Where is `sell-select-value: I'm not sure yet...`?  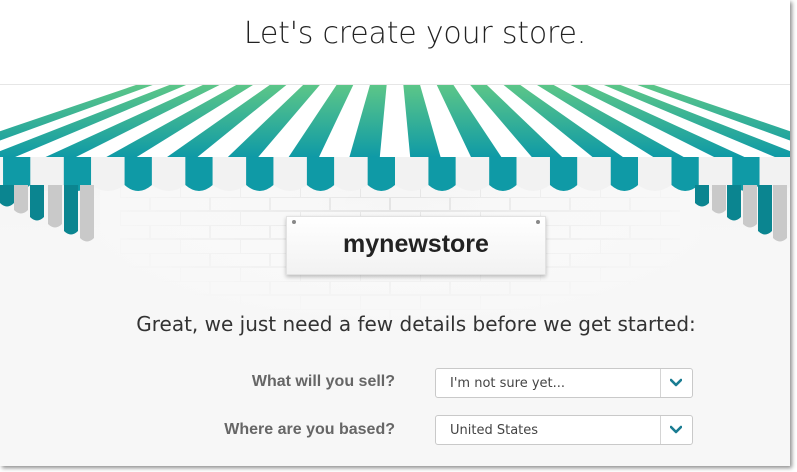 sell-select-value: I'm not sure yet... is located at coordinates (508, 383).